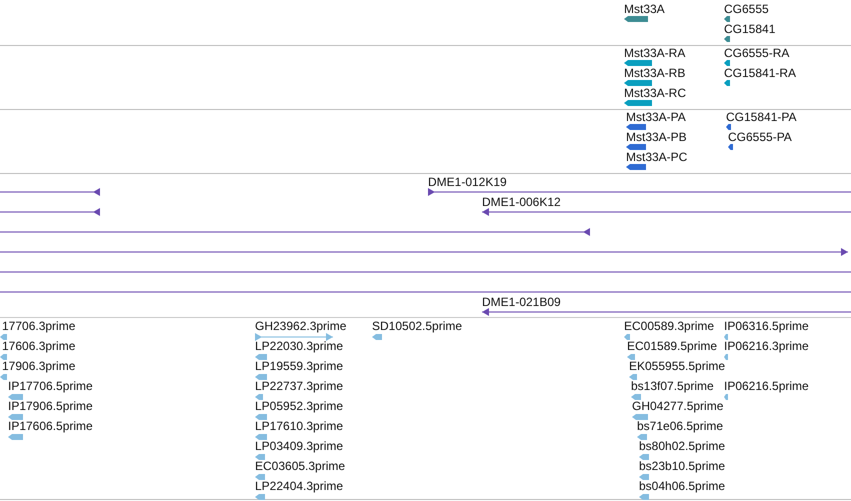  I want to click on est-label: IP06316.5prime, so click(766, 326).